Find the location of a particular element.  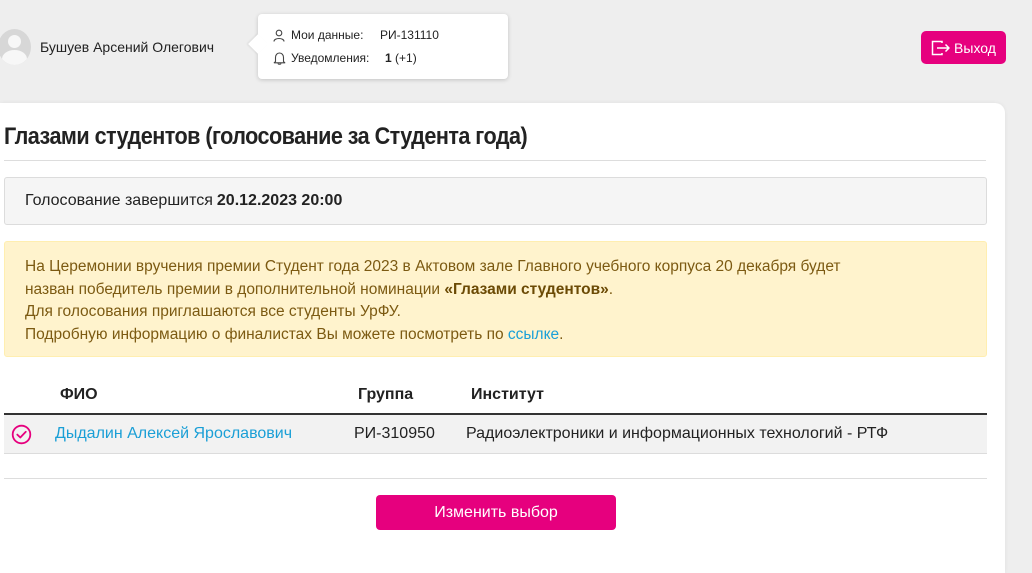

candidate-name-link: Дыдалин Алексей Ярославович is located at coordinates (173, 434).